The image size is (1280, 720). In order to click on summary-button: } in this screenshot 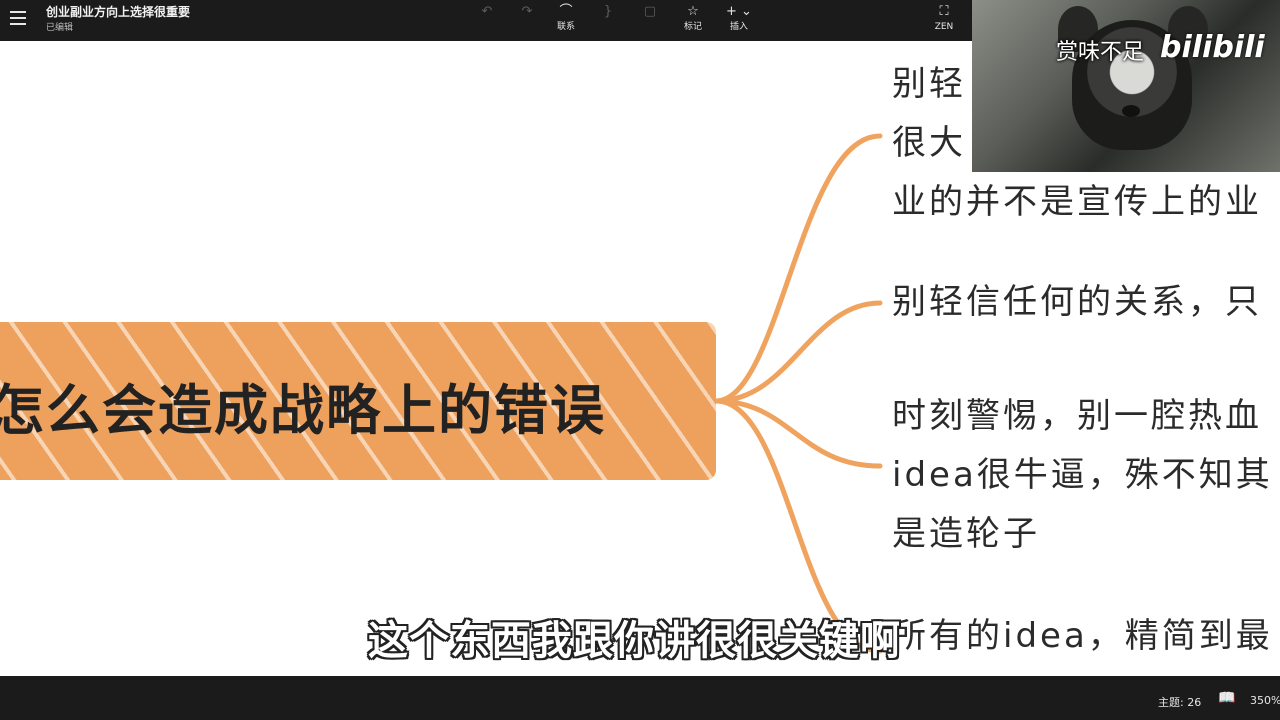, I will do `click(608, 20)`.